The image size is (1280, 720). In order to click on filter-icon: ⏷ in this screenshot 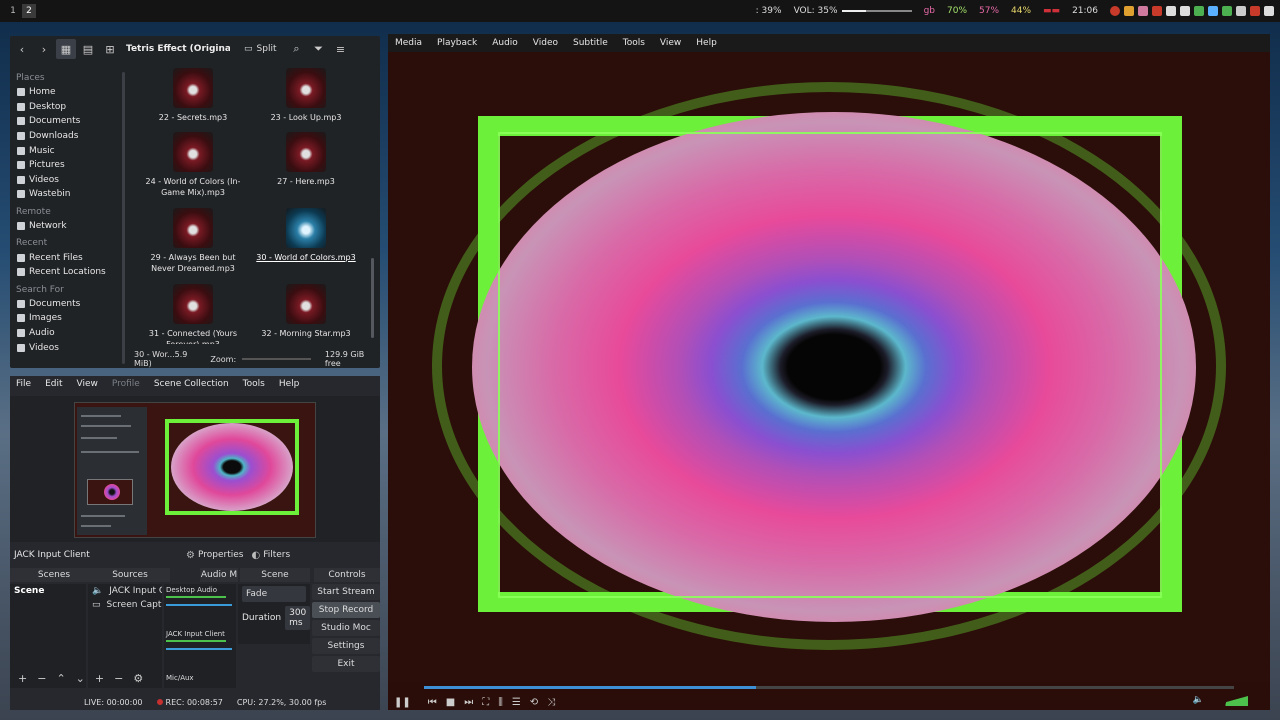, I will do `click(318, 49)`.